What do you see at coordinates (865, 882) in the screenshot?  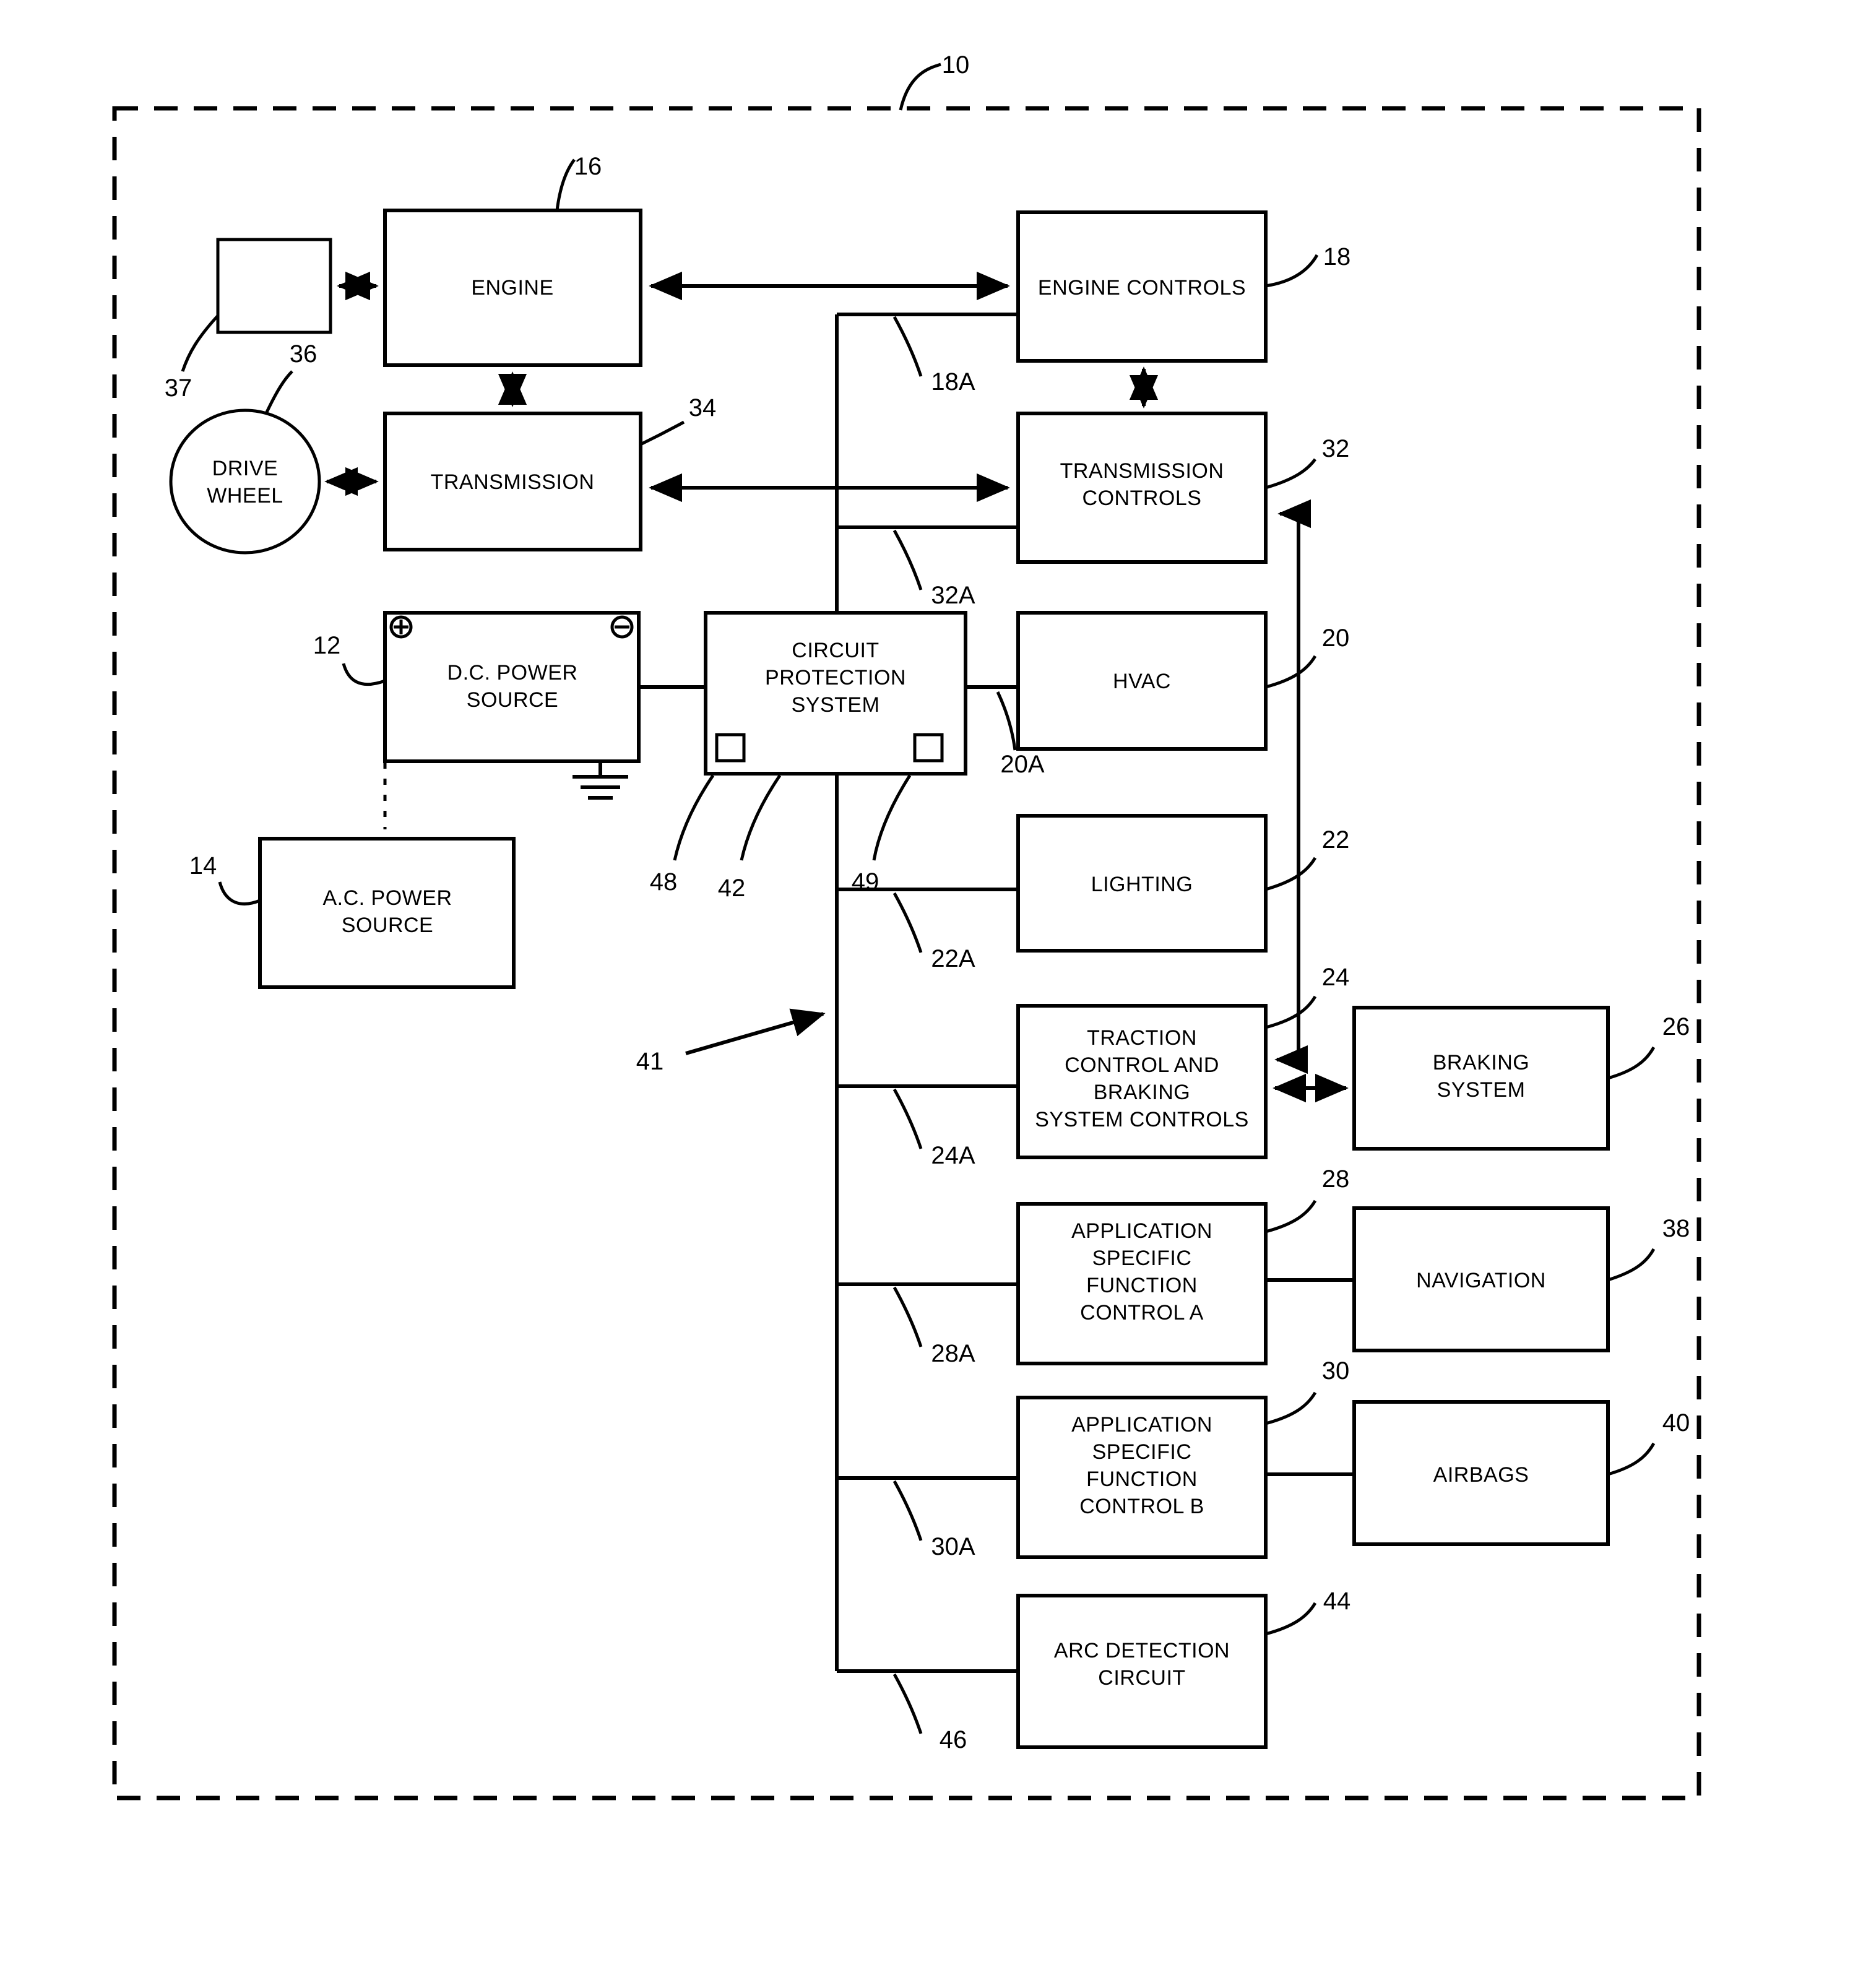 I see `ref-label-49: 49` at bounding box center [865, 882].